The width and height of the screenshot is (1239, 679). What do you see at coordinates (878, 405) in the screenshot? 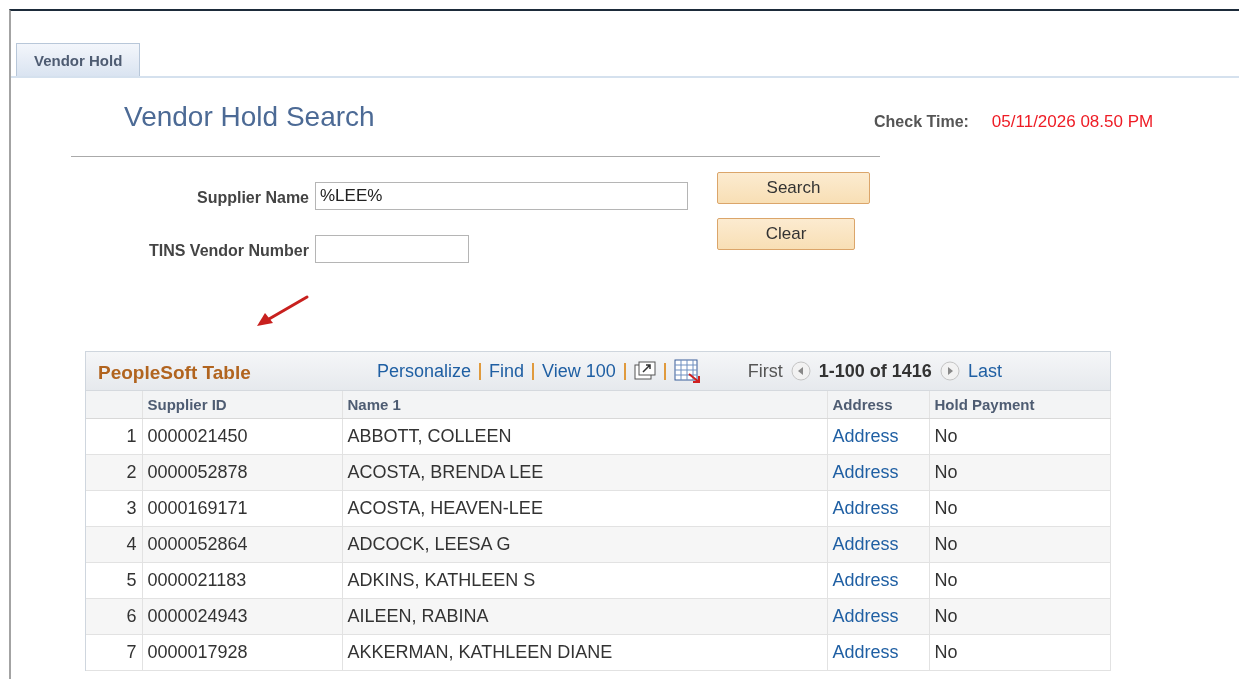
I see `column-header: Address` at bounding box center [878, 405].